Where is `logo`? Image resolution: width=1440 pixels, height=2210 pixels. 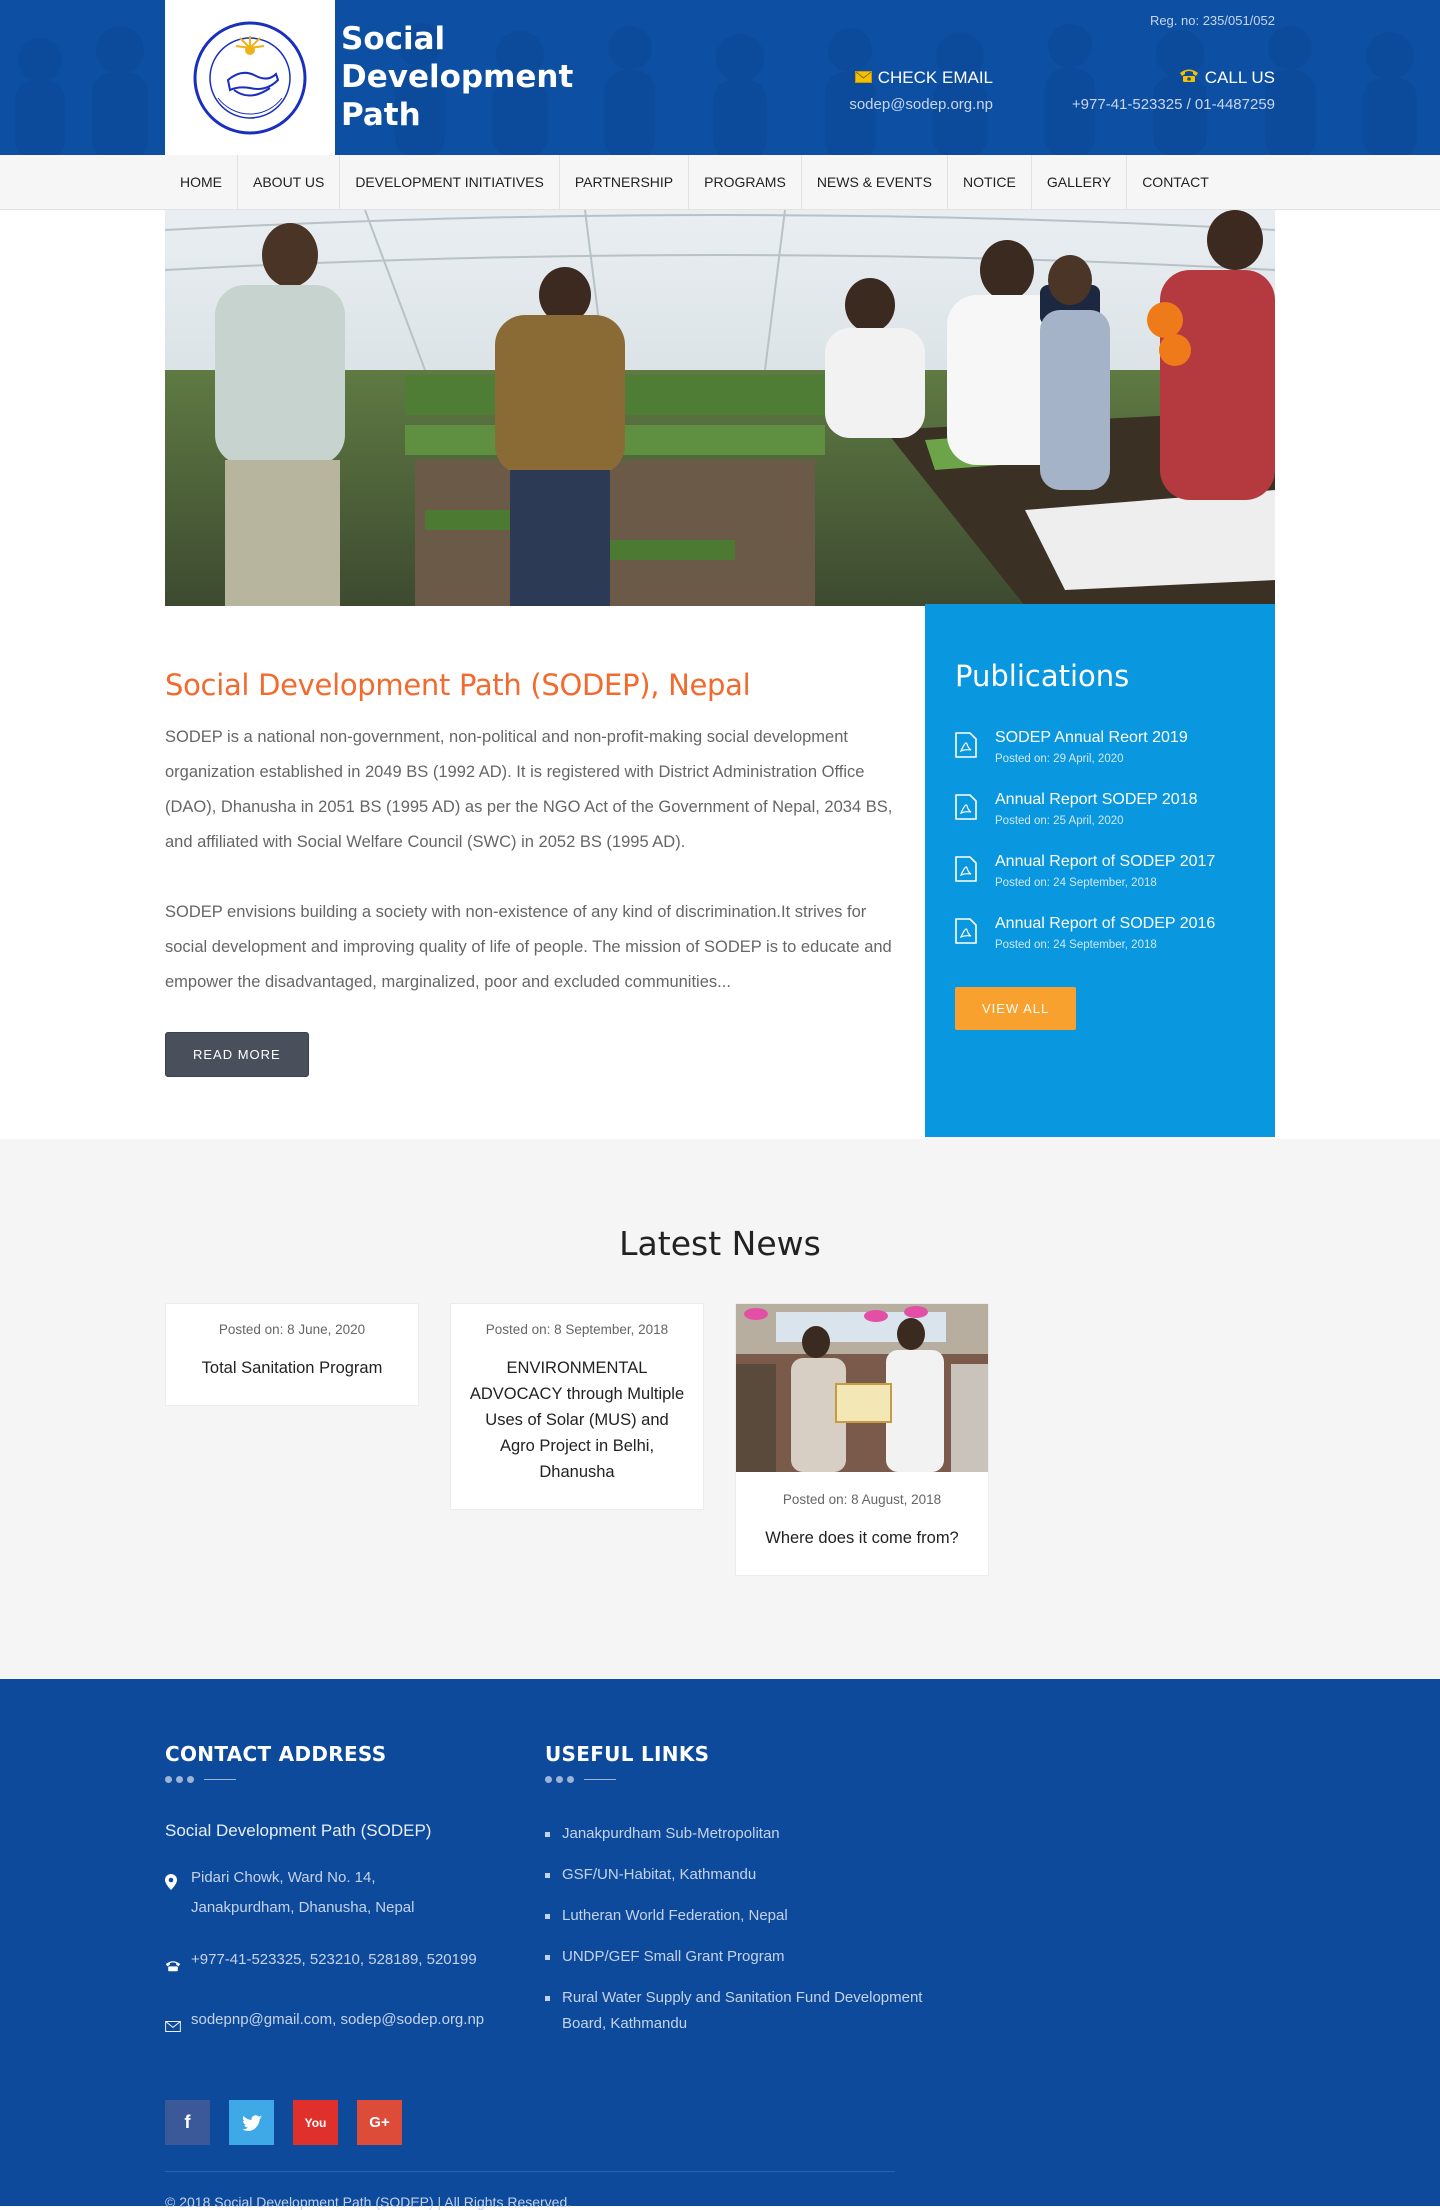
logo is located at coordinates (250, 77).